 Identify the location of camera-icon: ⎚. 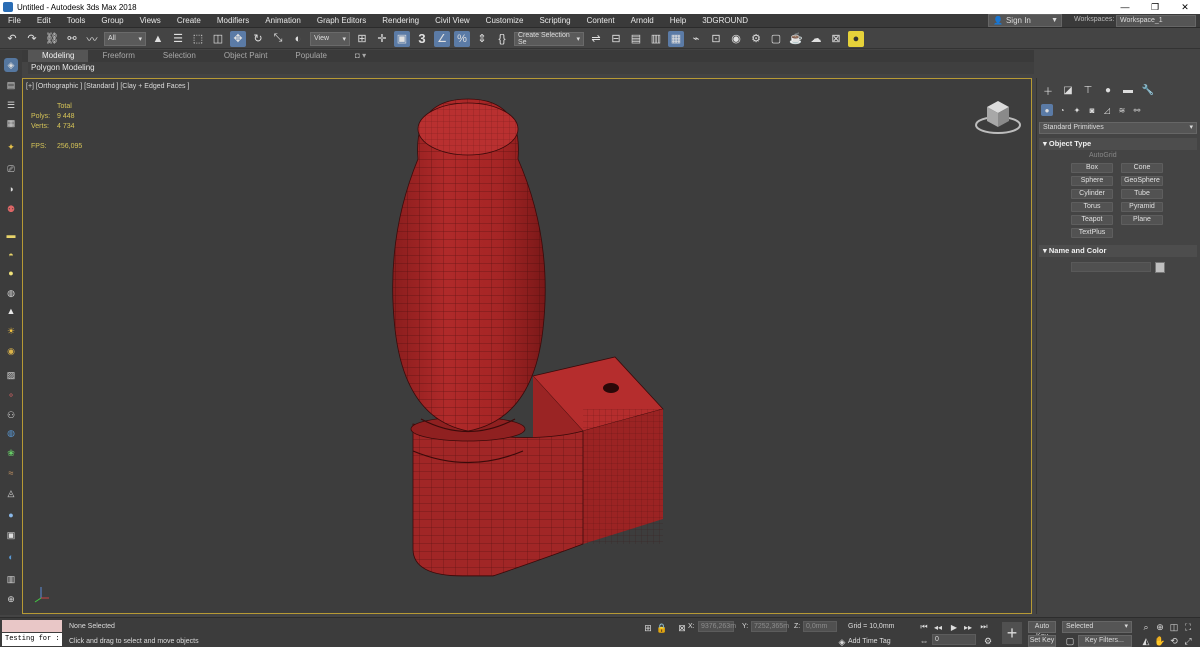
(11, 169).